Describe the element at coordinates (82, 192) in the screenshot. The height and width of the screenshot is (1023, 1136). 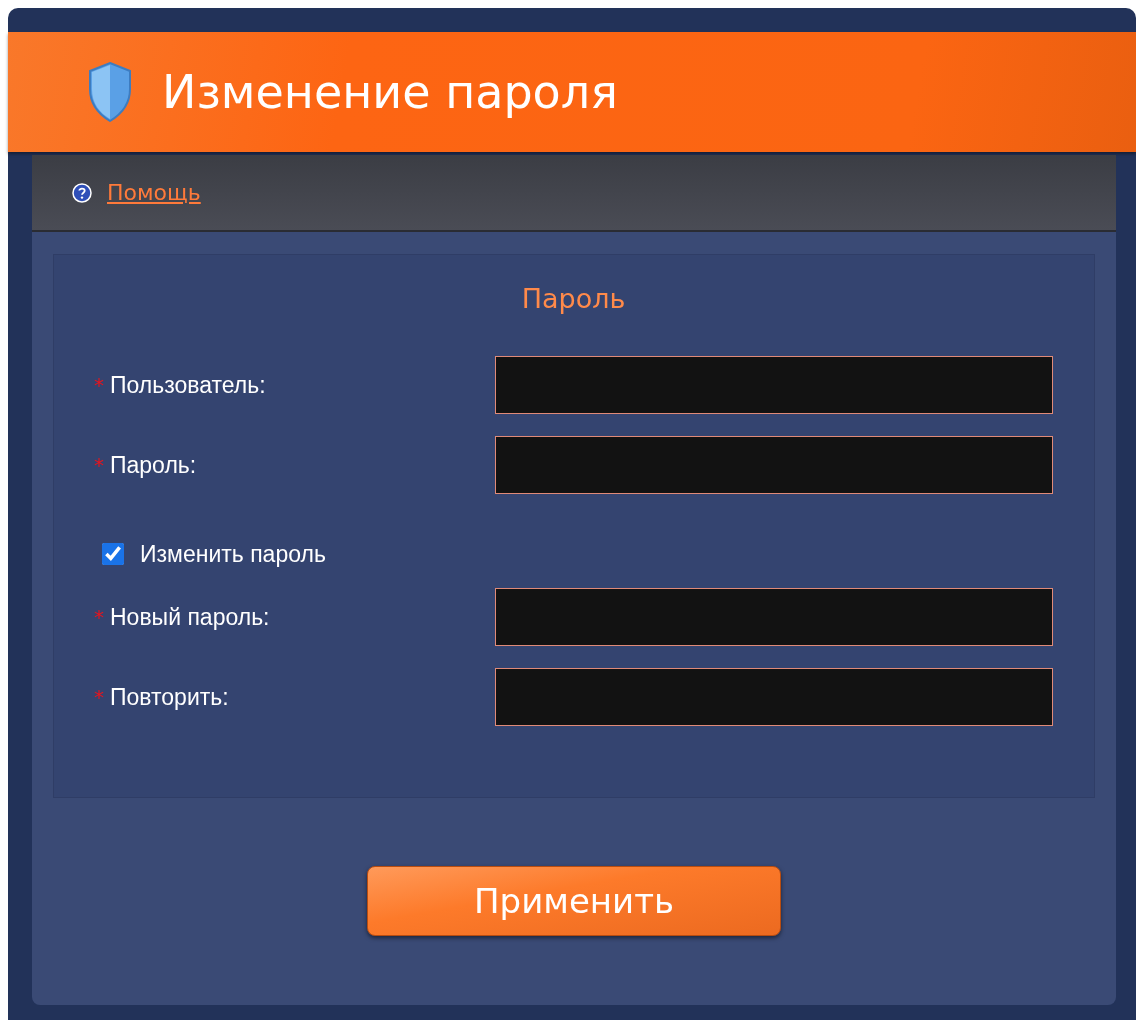
I see `help-icon` at that location.